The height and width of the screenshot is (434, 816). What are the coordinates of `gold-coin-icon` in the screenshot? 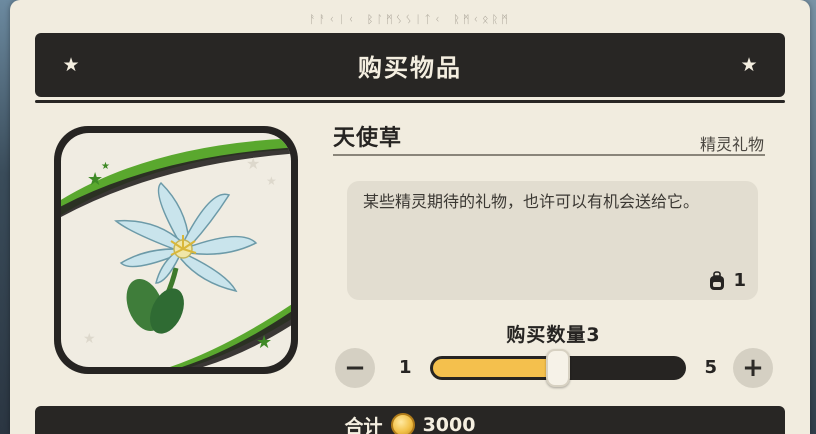 It's located at (402, 423).